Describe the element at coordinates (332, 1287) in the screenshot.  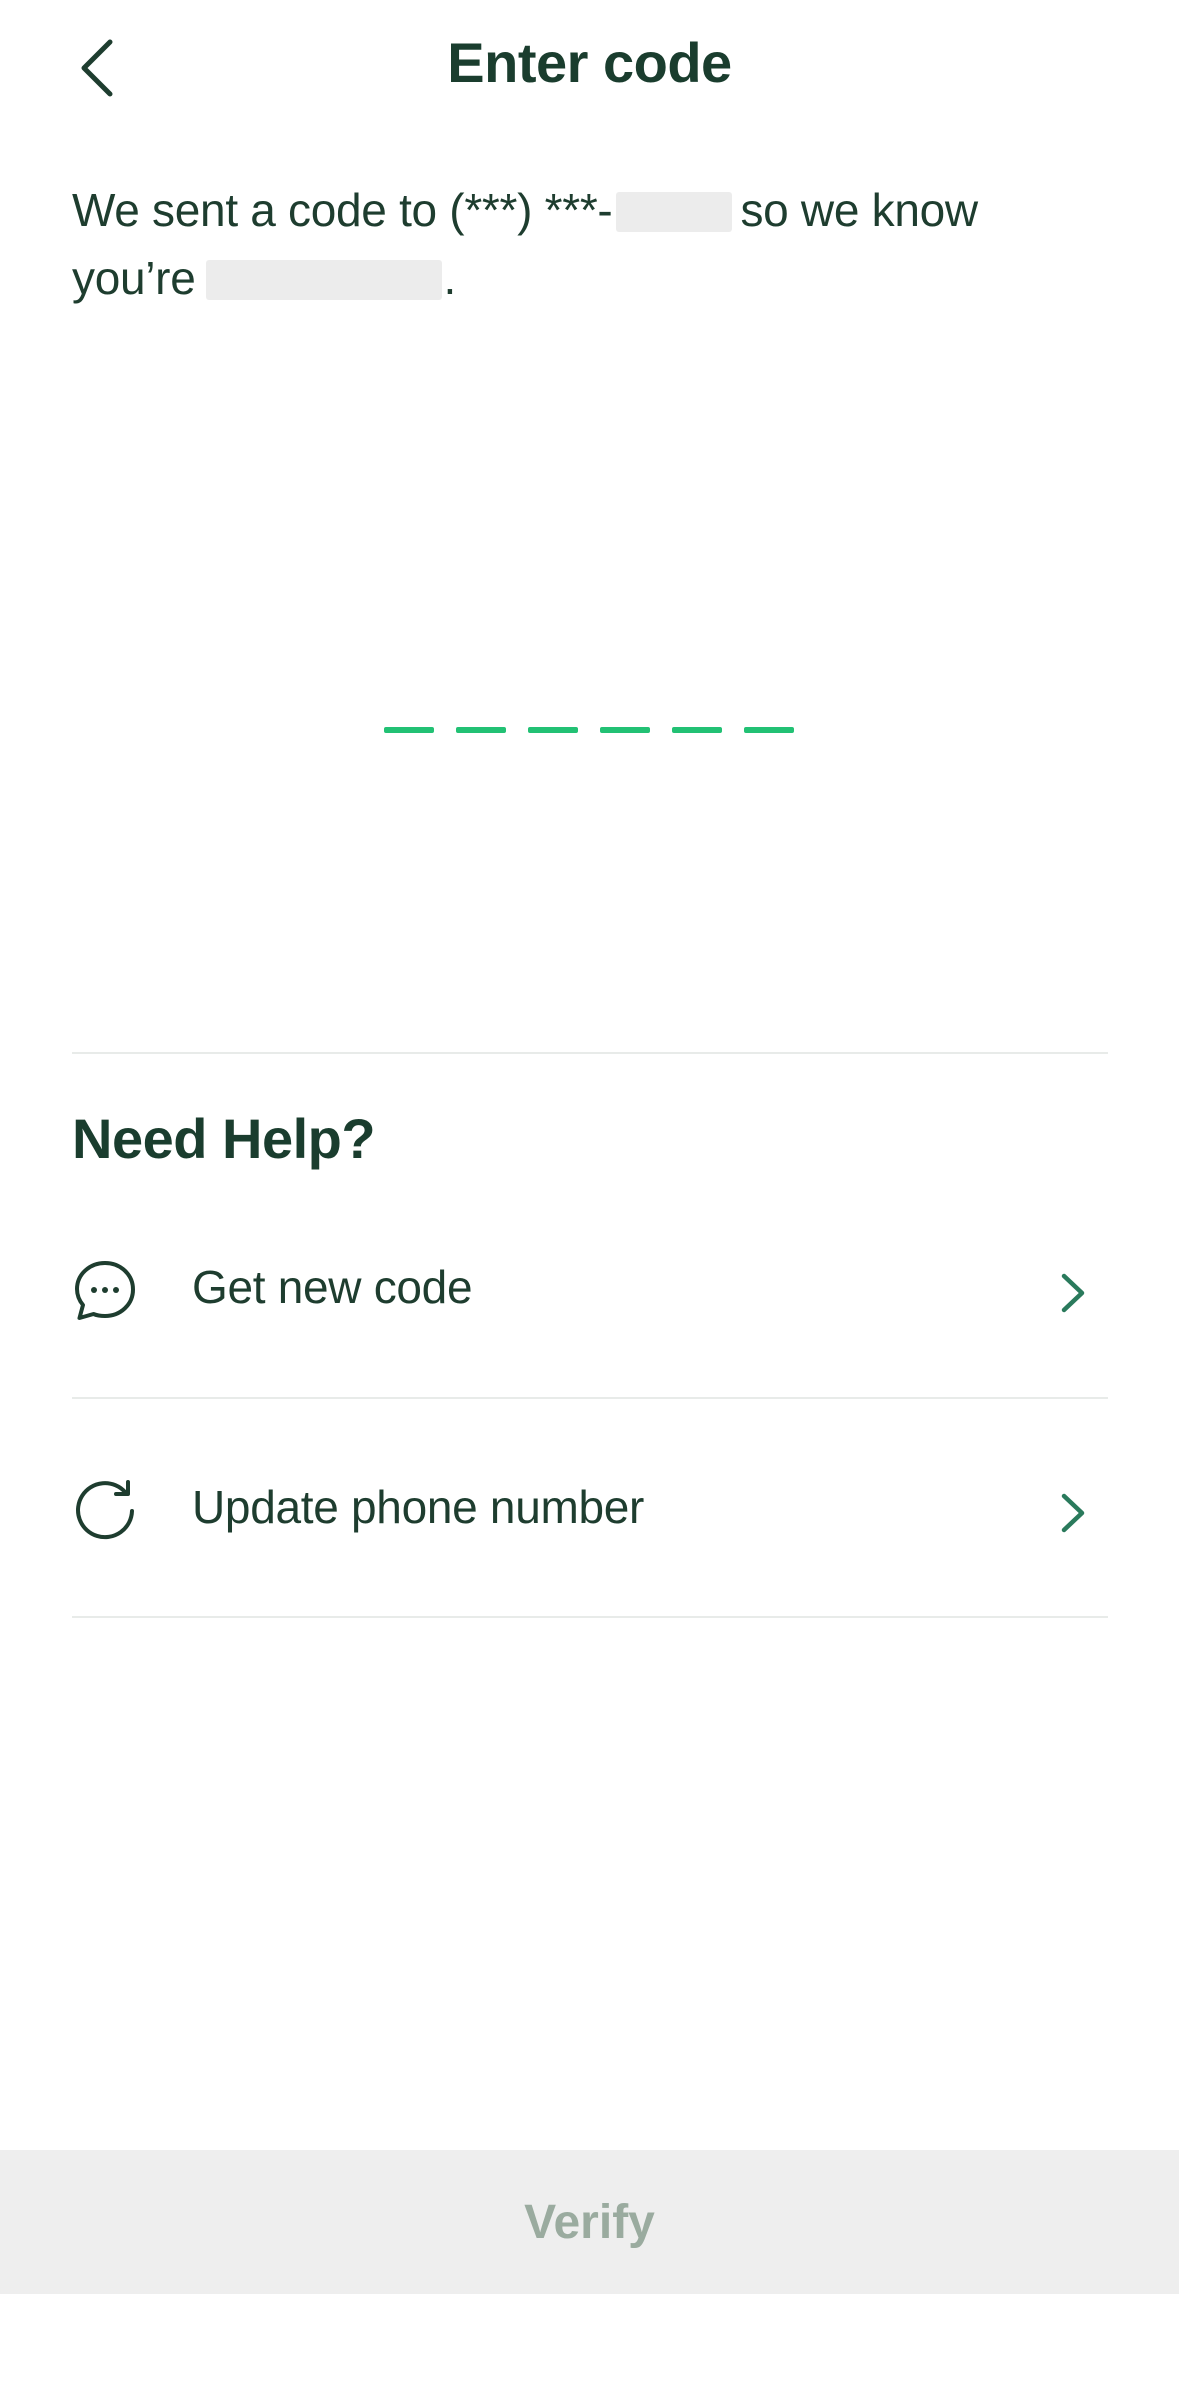
I see `get-new-code-label: Get new code` at that location.